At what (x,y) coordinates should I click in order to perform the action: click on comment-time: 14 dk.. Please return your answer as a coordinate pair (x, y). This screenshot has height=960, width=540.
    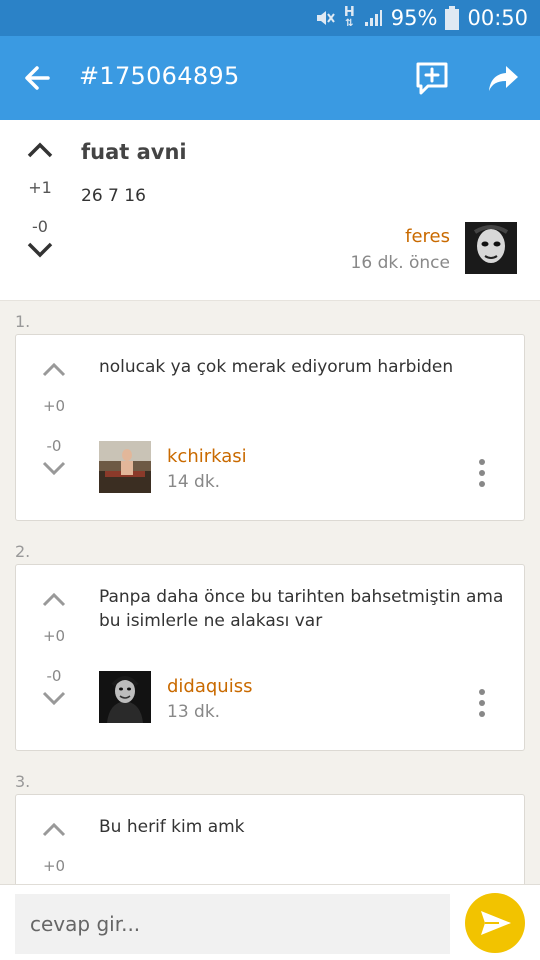
    Looking at the image, I should click on (194, 482).